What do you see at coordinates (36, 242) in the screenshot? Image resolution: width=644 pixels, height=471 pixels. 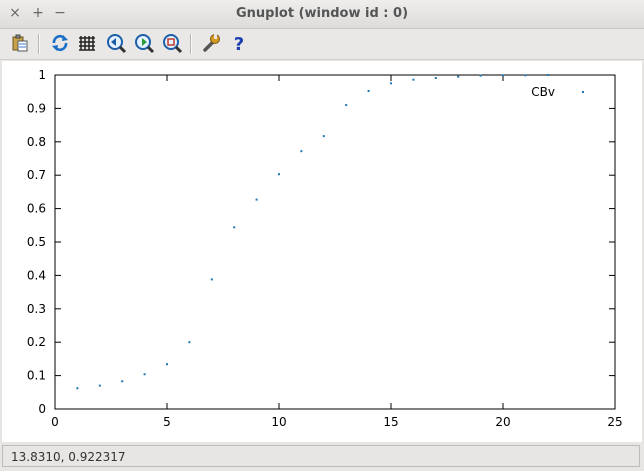 I see `y-tick-label: 0.5` at bounding box center [36, 242].